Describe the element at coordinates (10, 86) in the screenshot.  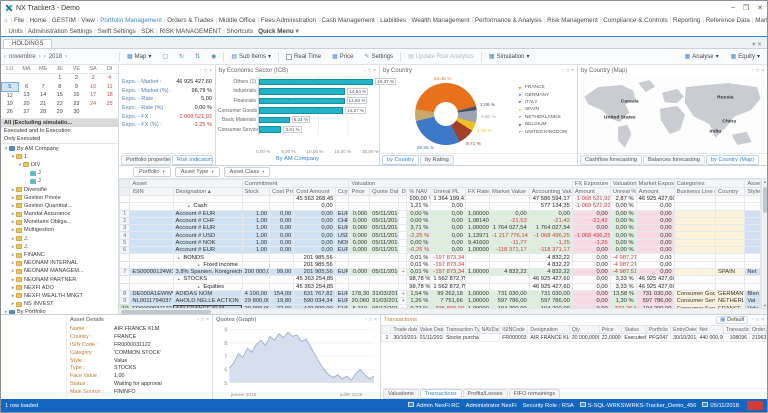
I see `calendar-day: 5` at that location.